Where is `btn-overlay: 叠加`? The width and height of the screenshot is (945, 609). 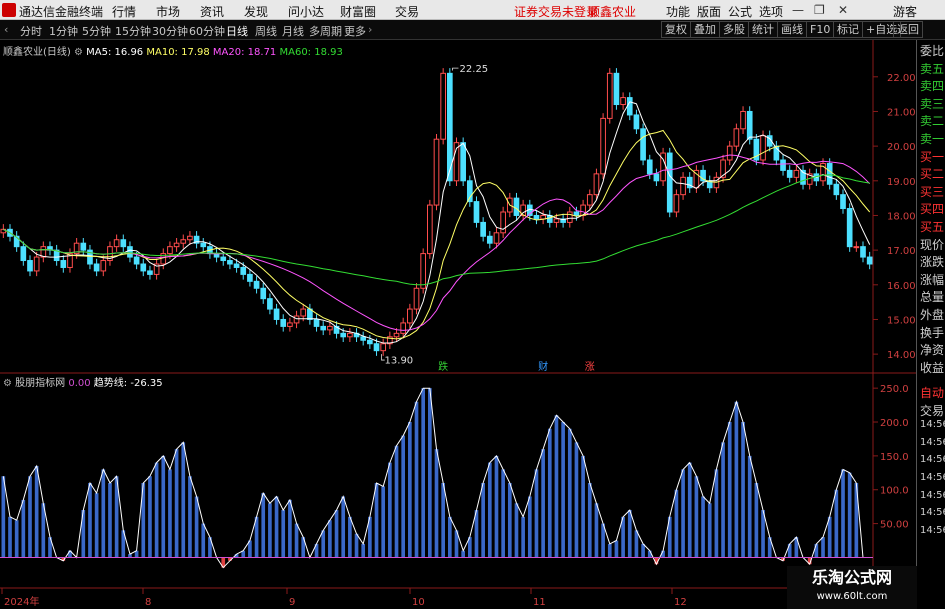
btn-overlay: 叠加 is located at coordinates (705, 29).